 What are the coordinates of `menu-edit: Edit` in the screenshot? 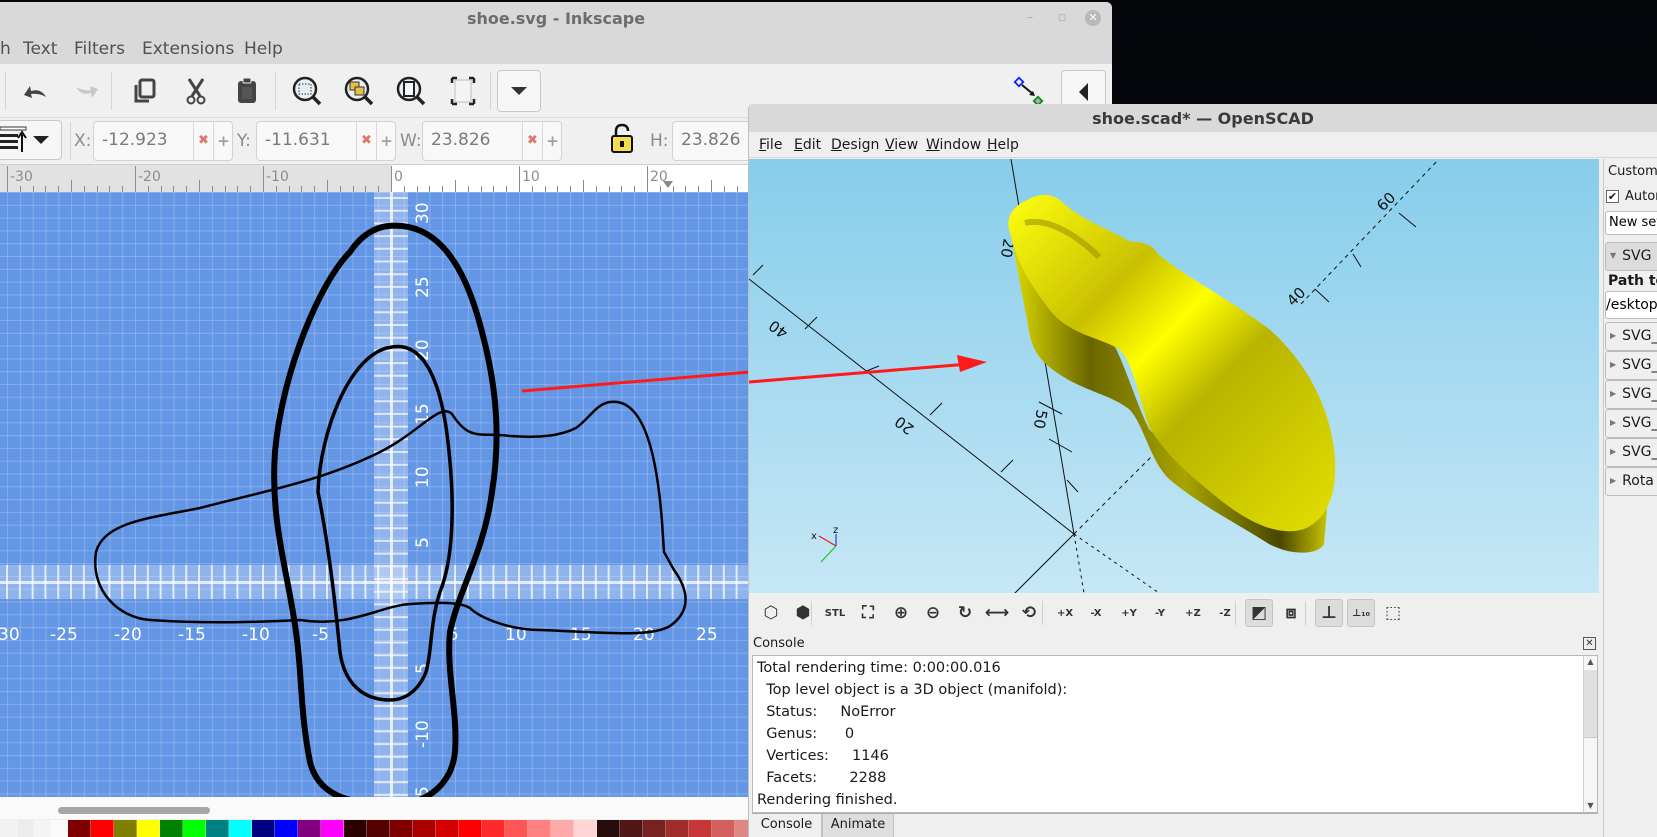 It's located at (807, 145).